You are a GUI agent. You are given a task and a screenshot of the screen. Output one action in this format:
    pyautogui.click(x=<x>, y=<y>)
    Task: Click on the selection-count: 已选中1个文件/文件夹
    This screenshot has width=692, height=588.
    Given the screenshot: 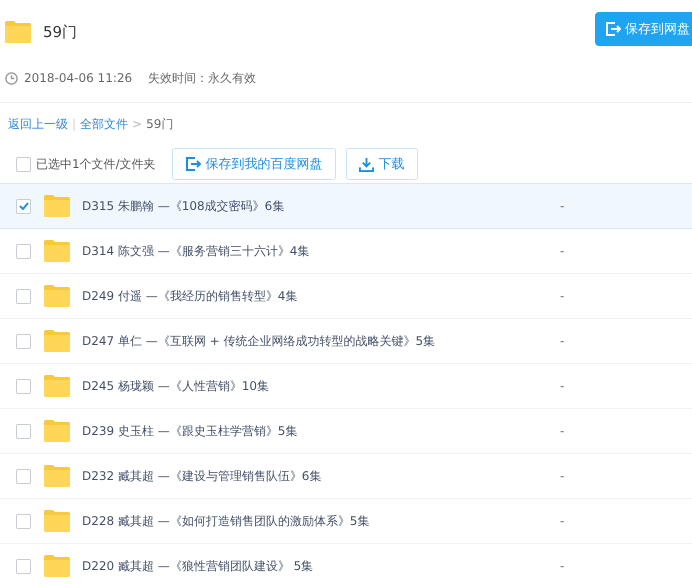 What is the action you would take?
    pyautogui.click(x=96, y=164)
    